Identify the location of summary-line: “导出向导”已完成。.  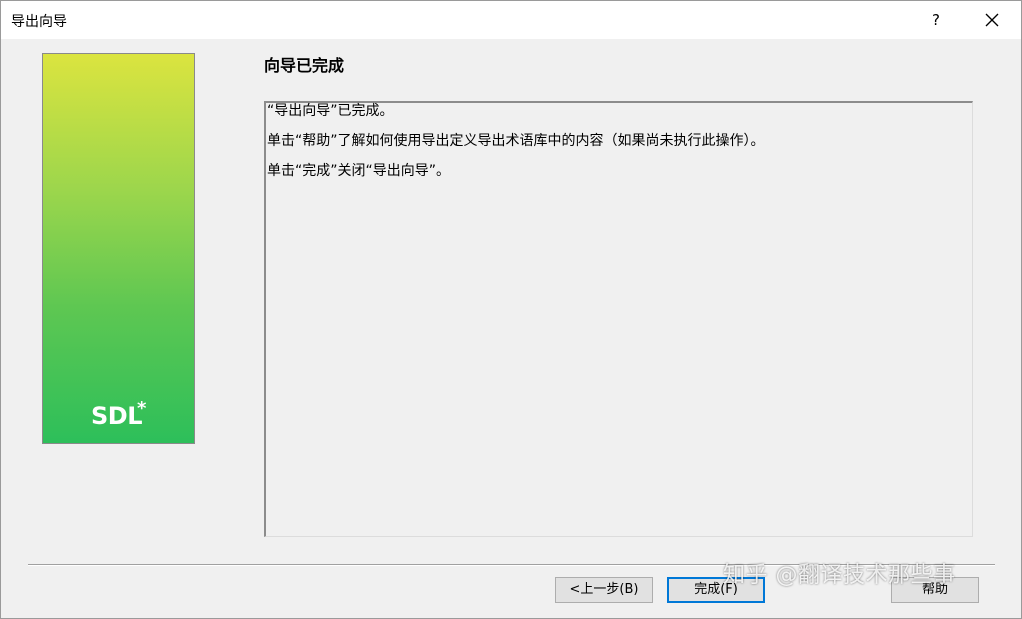
(330, 111).